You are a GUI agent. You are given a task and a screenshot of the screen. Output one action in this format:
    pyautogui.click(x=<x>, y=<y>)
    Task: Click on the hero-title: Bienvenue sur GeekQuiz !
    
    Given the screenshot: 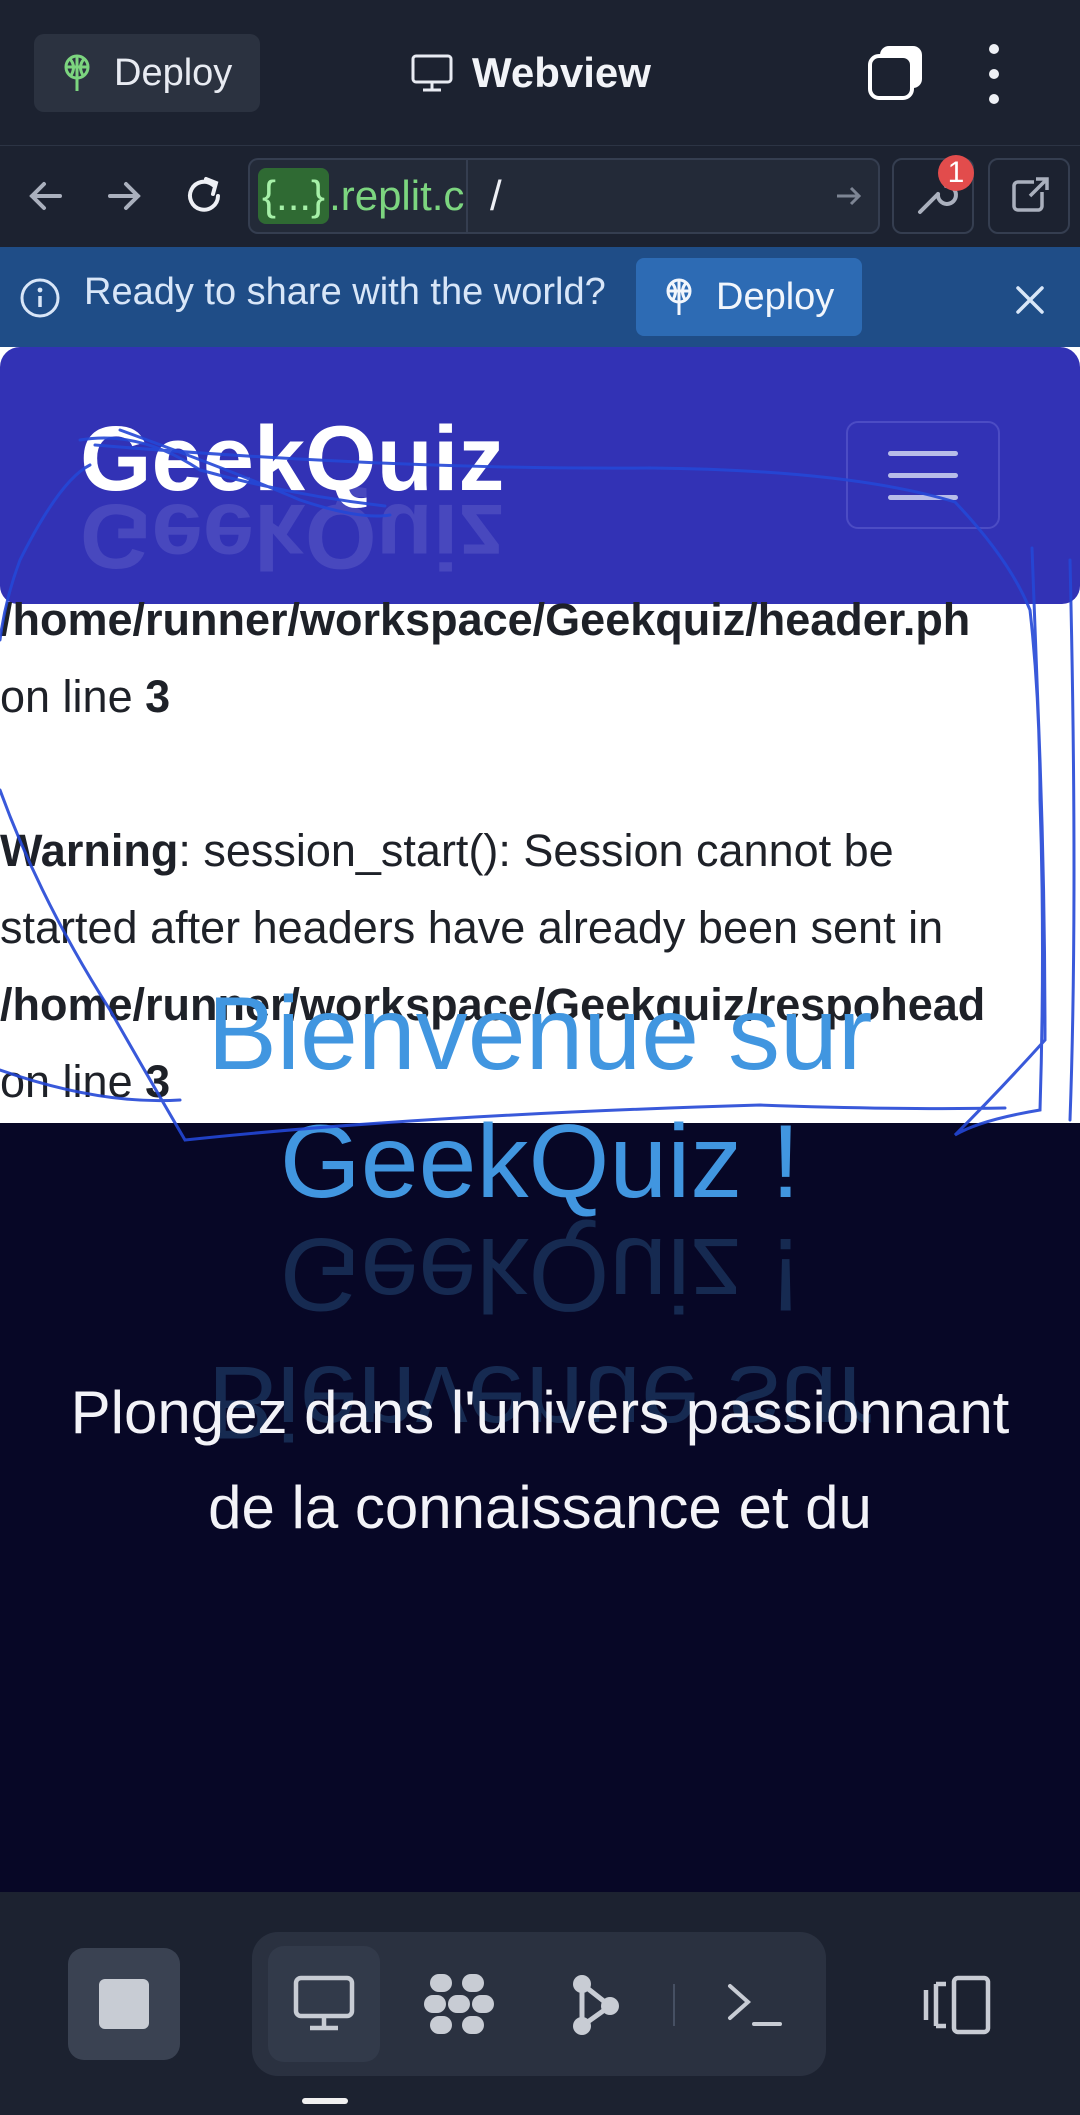 What is the action you would take?
    pyautogui.click(x=540, y=1098)
    